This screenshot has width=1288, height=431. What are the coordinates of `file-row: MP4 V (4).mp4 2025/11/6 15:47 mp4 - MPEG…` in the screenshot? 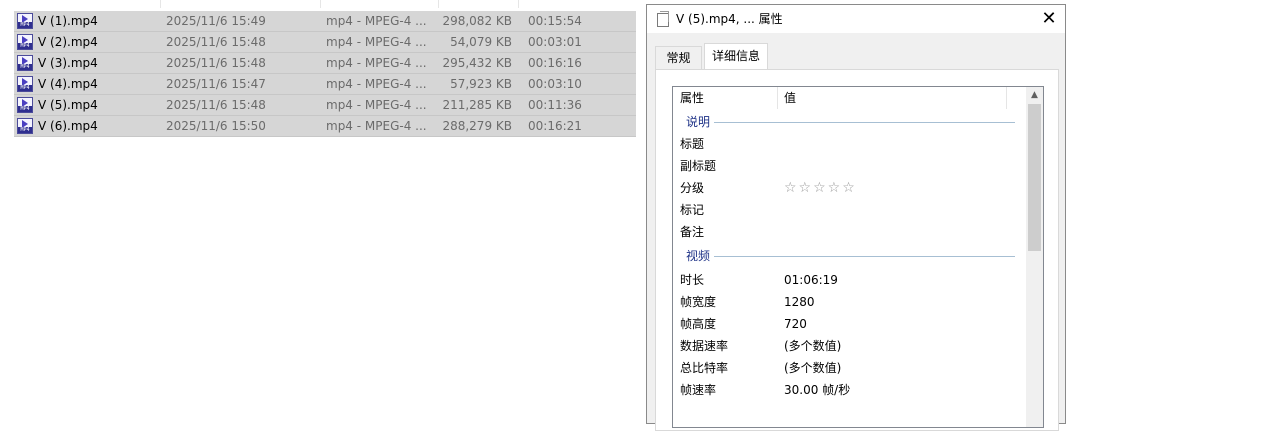 It's located at (325, 84).